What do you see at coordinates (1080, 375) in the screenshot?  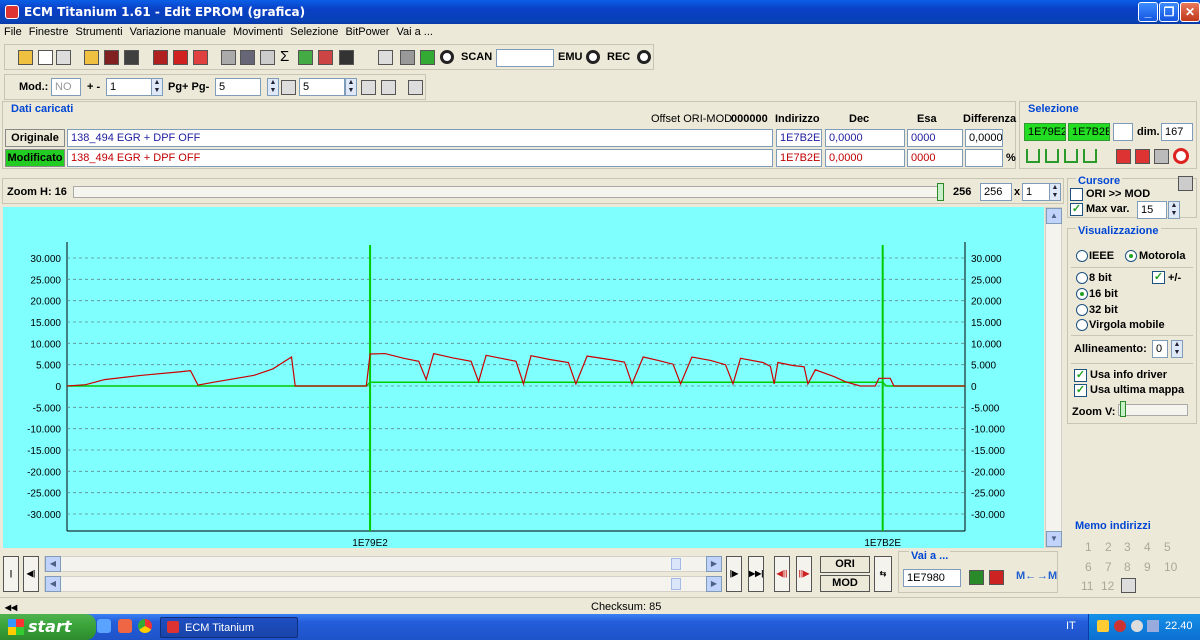 I see `info-driver-checkbox: ✓` at bounding box center [1080, 375].